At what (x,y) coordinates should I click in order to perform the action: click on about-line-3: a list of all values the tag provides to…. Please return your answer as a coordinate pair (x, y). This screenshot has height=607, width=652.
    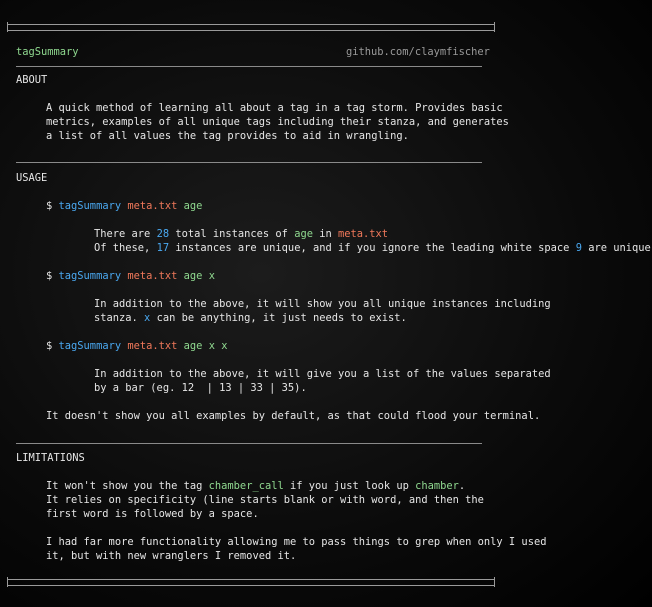
    Looking at the image, I should click on (227, 136).